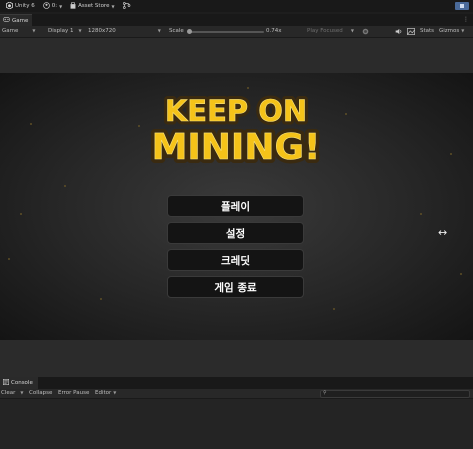 This screenshot has height=449, width=473. I want to click on display-dropdown: Display 1 ▼, so click(65, 31).